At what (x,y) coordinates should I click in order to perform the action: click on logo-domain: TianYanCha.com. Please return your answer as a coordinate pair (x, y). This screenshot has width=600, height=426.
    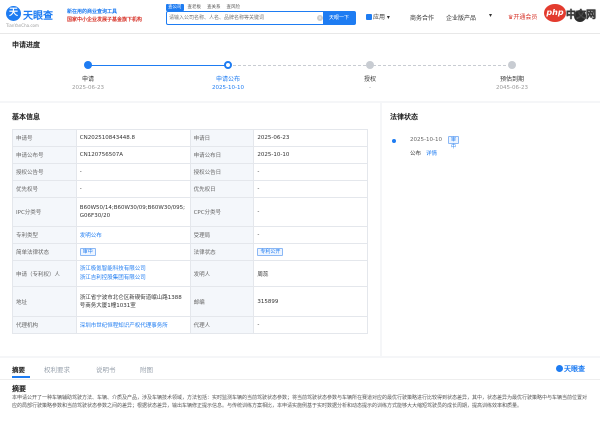
    Looking at the image, I should click on (22, 25).